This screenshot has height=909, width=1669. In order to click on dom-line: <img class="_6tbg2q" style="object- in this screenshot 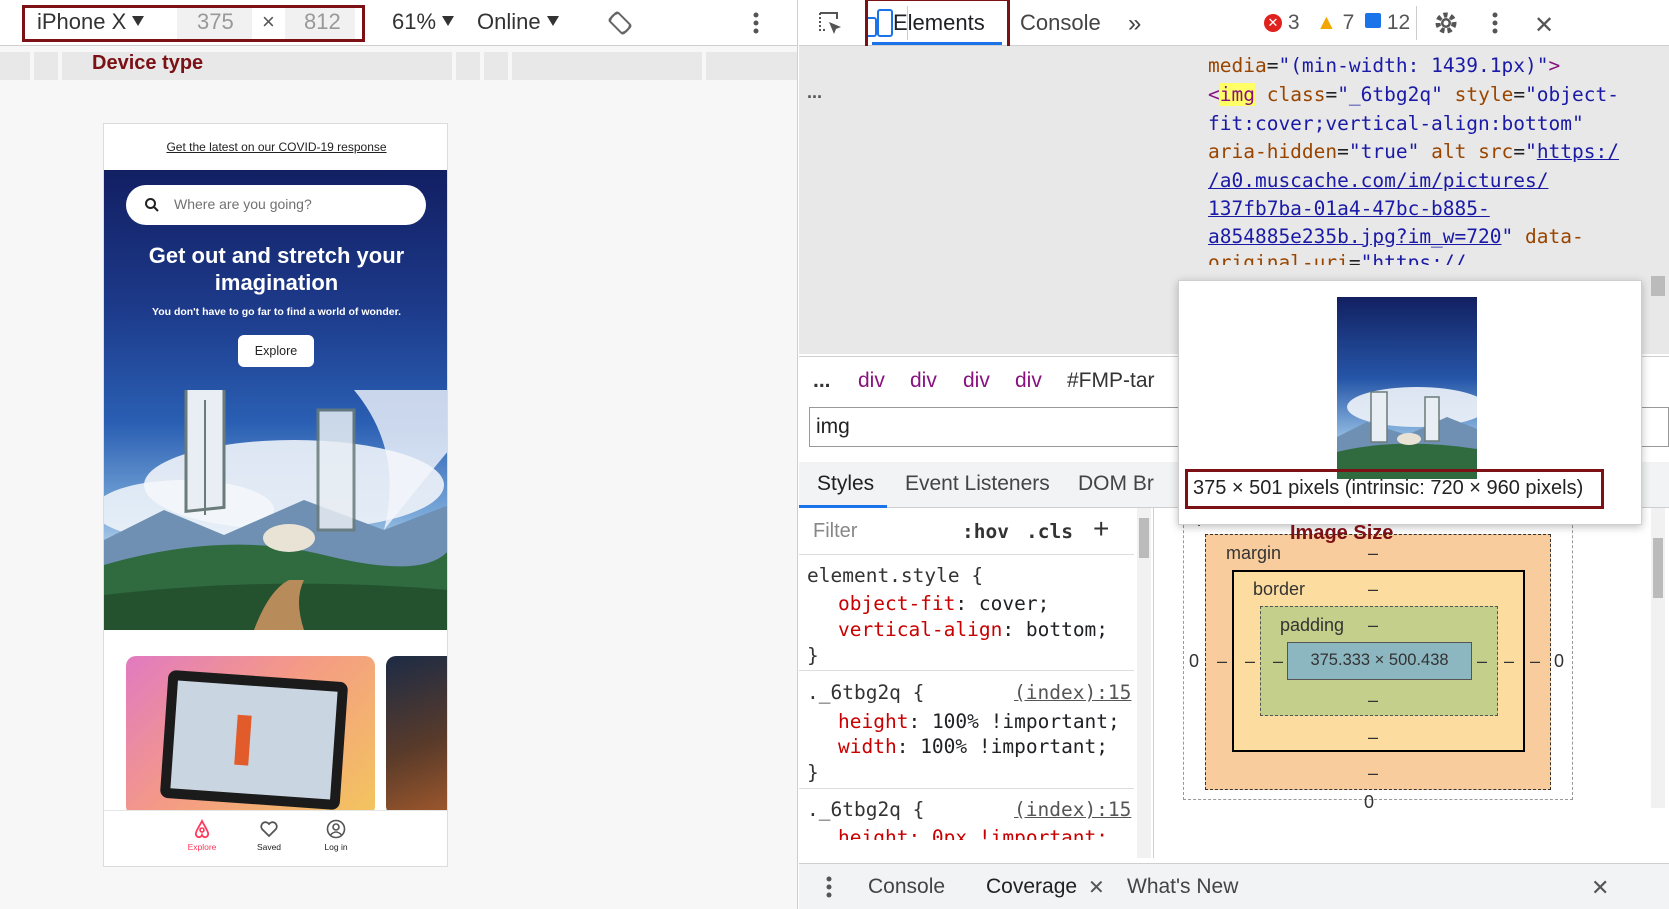, I will do `click(1413, 94)`.